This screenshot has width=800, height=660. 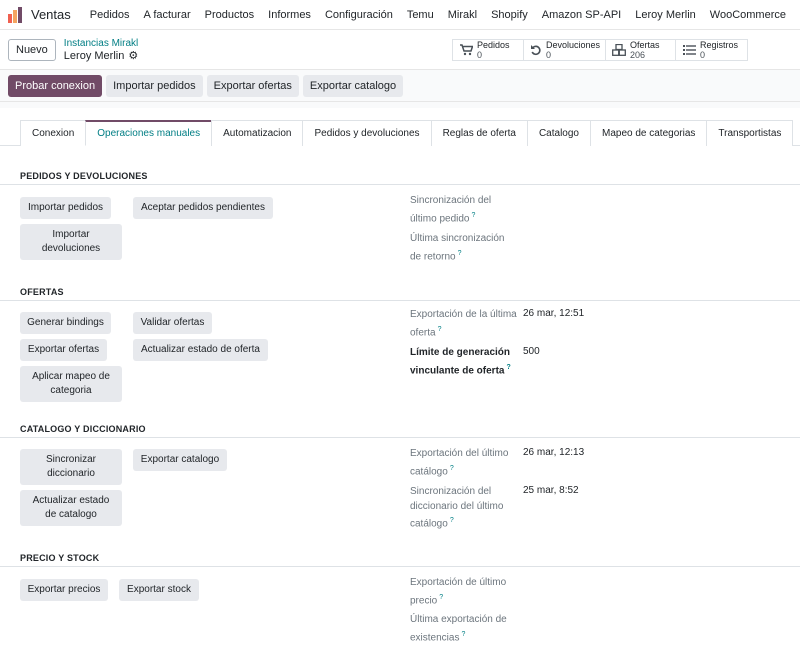 I want to click on menu-productos: Productos, so click(x=230, y=15).